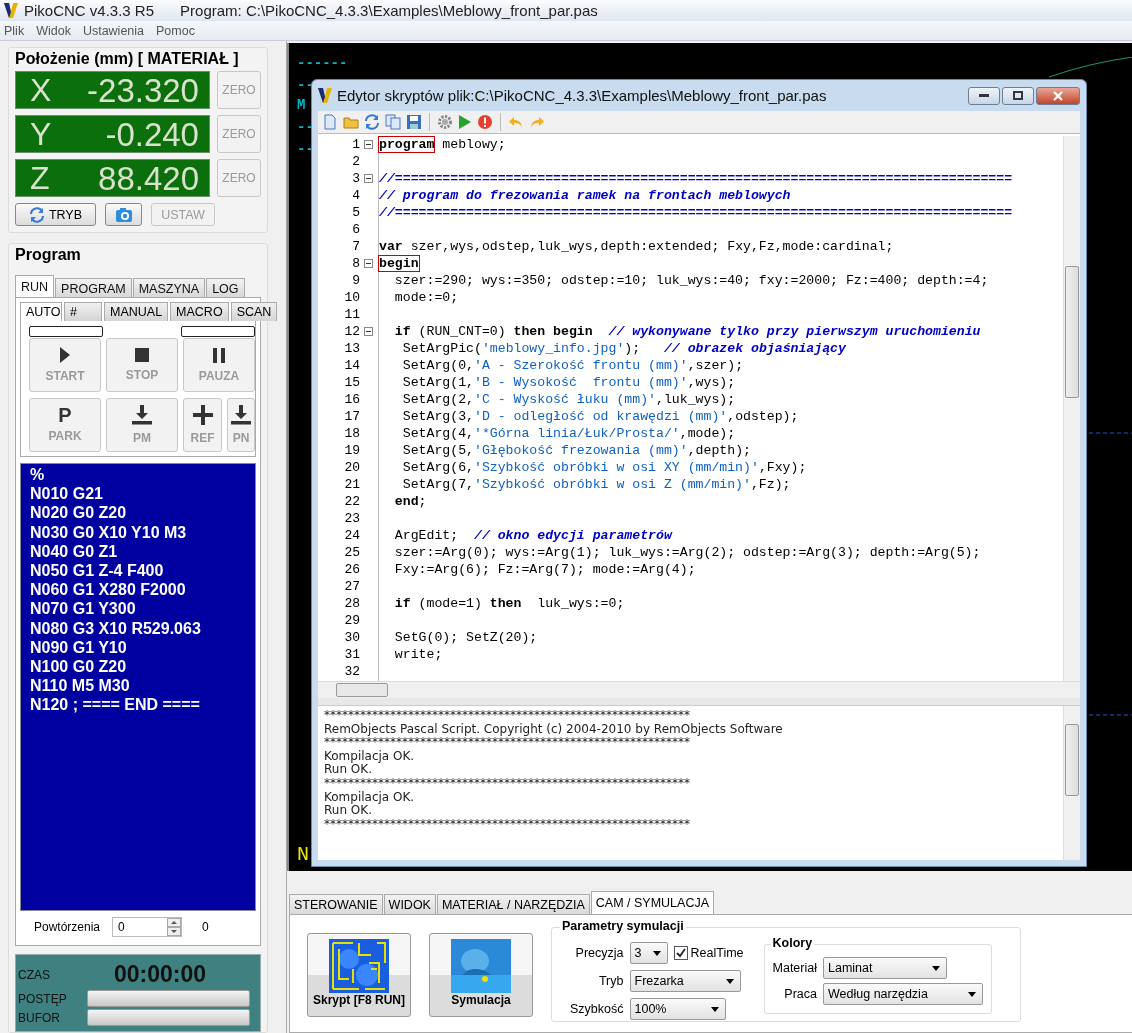 This screenshot has width=1132, height=1033. I want to click on picture-icon, so click(481, 966).